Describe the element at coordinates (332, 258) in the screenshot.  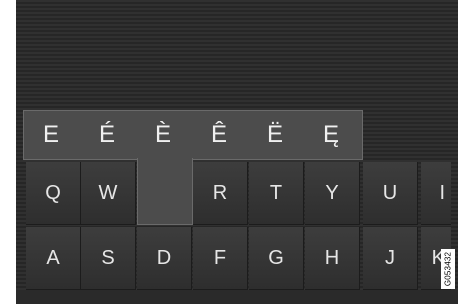
I see `key-h: H` at that location.